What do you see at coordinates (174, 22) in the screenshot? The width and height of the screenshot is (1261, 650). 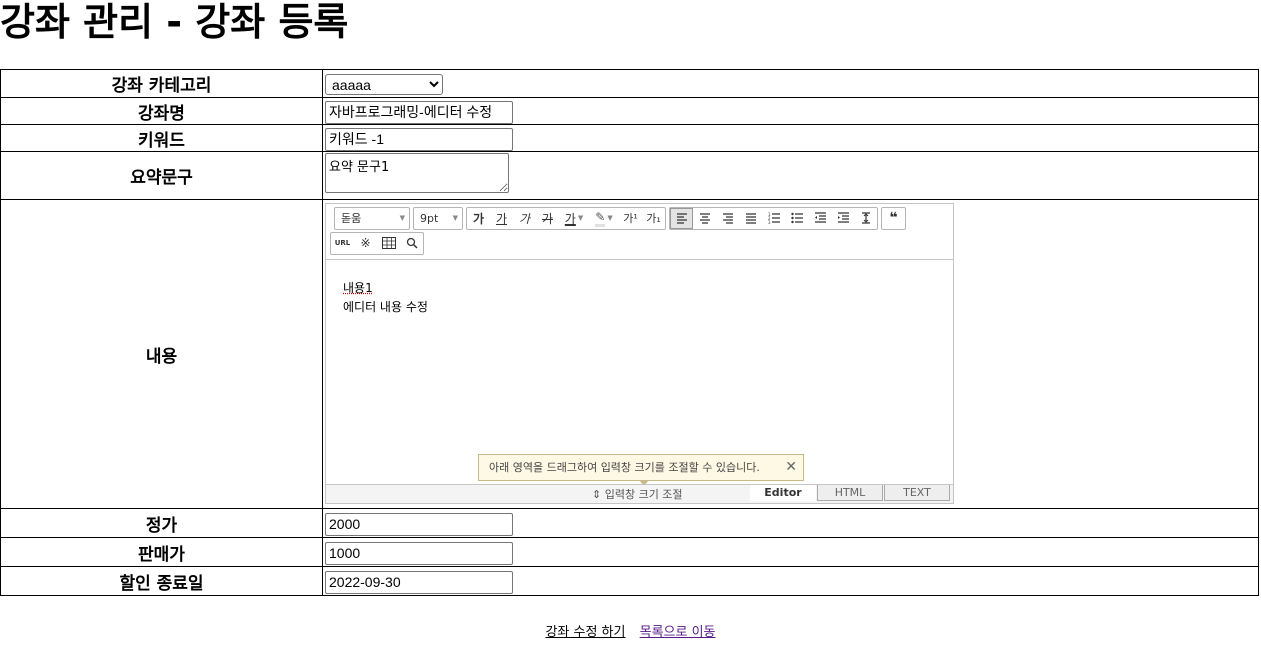 I see `page-title: 강좌 관리 - 강좌 등록` at bounding box center [174, 22].